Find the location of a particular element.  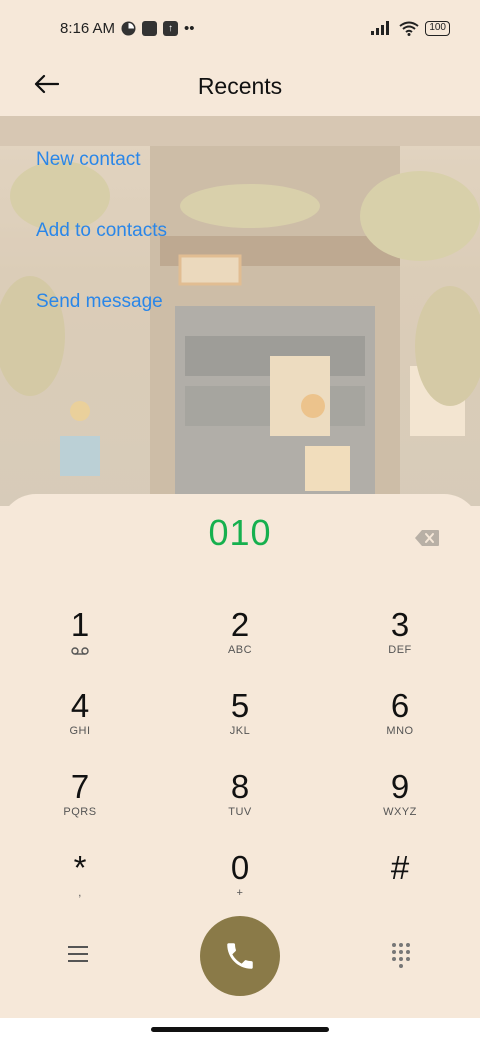

key-6: 6 MNO is located at coordinates (400, 727).